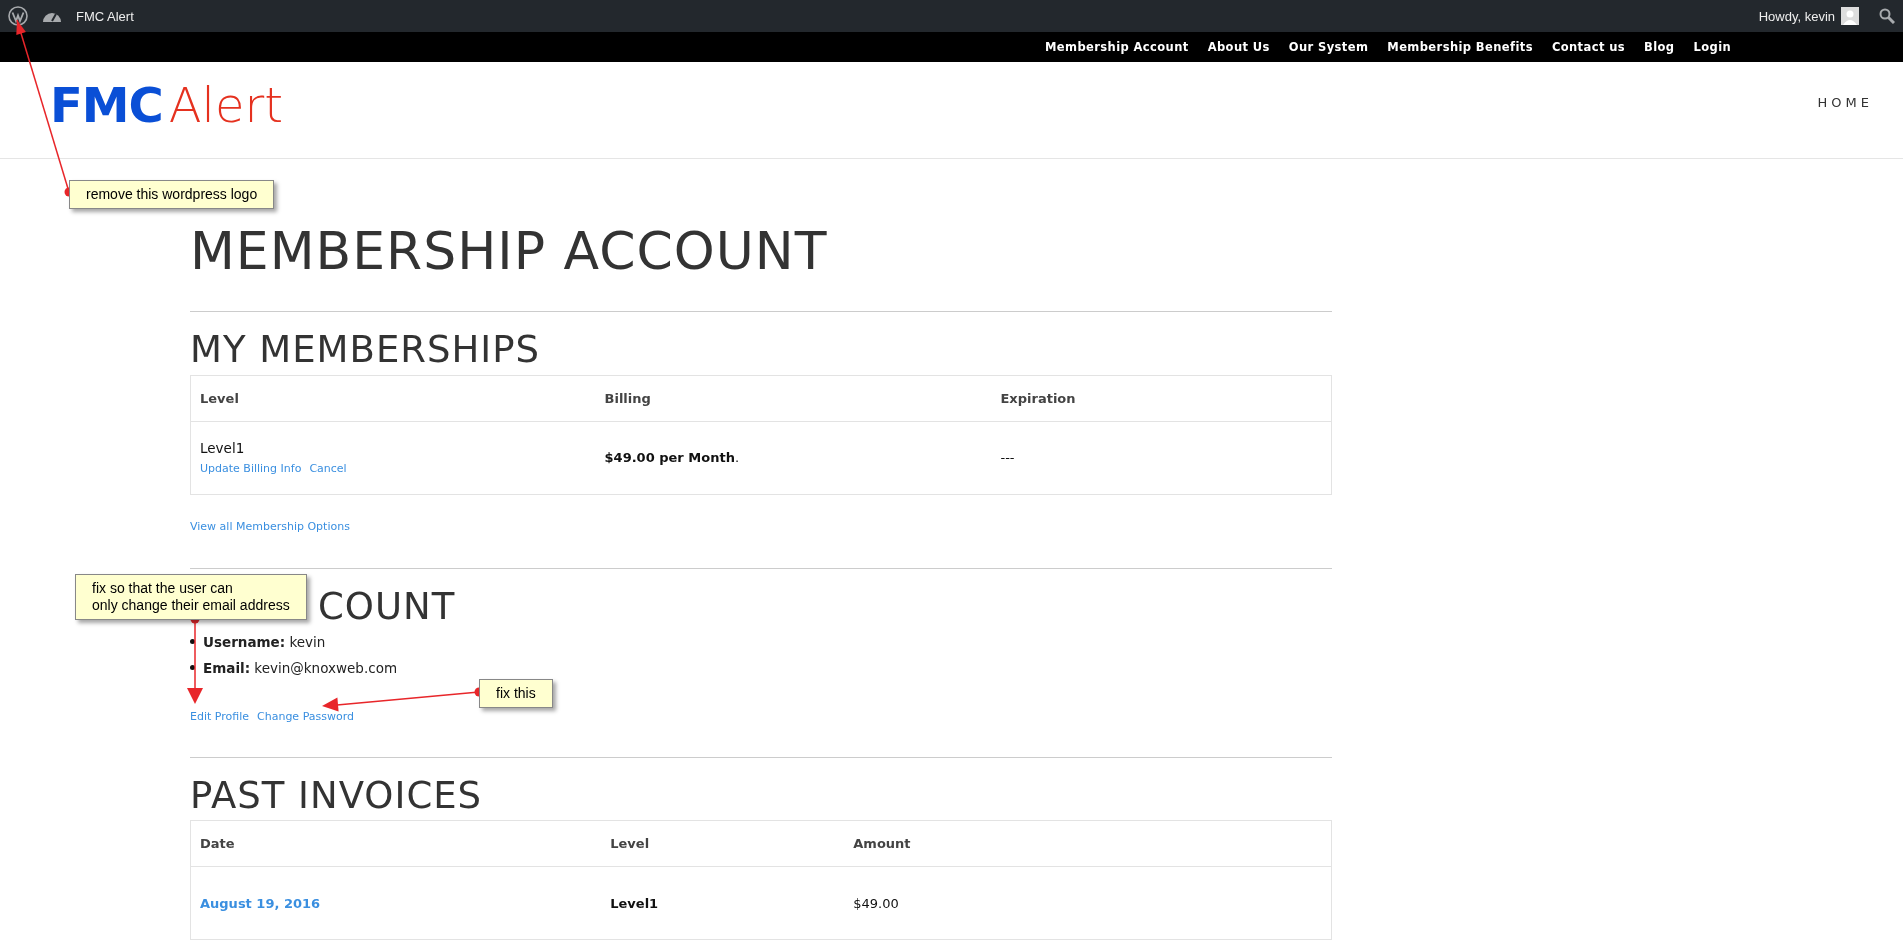 The image size is (1903, 951). Describe the element at coordinates (1659, 47) in the screenshot. I see `nav-link: Blog` at that location.